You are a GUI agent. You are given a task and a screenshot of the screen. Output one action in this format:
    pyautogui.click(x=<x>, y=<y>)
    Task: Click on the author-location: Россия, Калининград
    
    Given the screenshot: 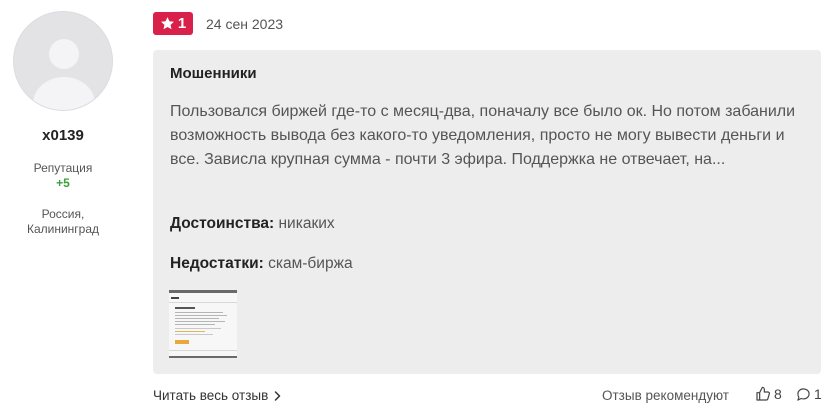 What is the action you would take?
    pyautogui.click(x=63, y=222)
    